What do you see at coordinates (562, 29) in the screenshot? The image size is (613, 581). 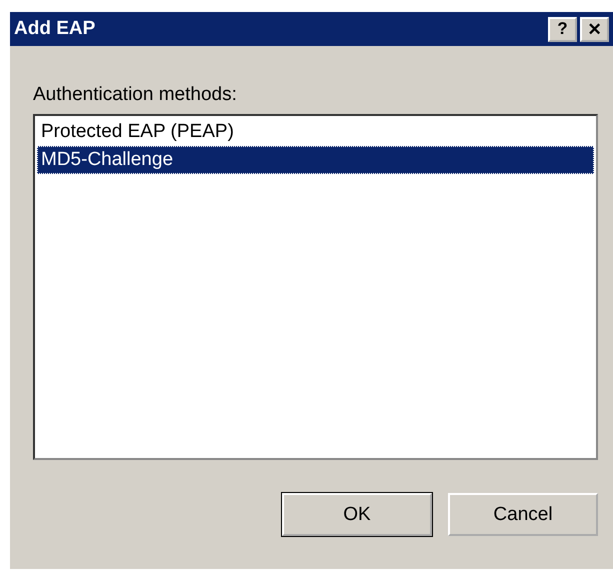 I see `help-button: ?` at bounding box center [562, 29].